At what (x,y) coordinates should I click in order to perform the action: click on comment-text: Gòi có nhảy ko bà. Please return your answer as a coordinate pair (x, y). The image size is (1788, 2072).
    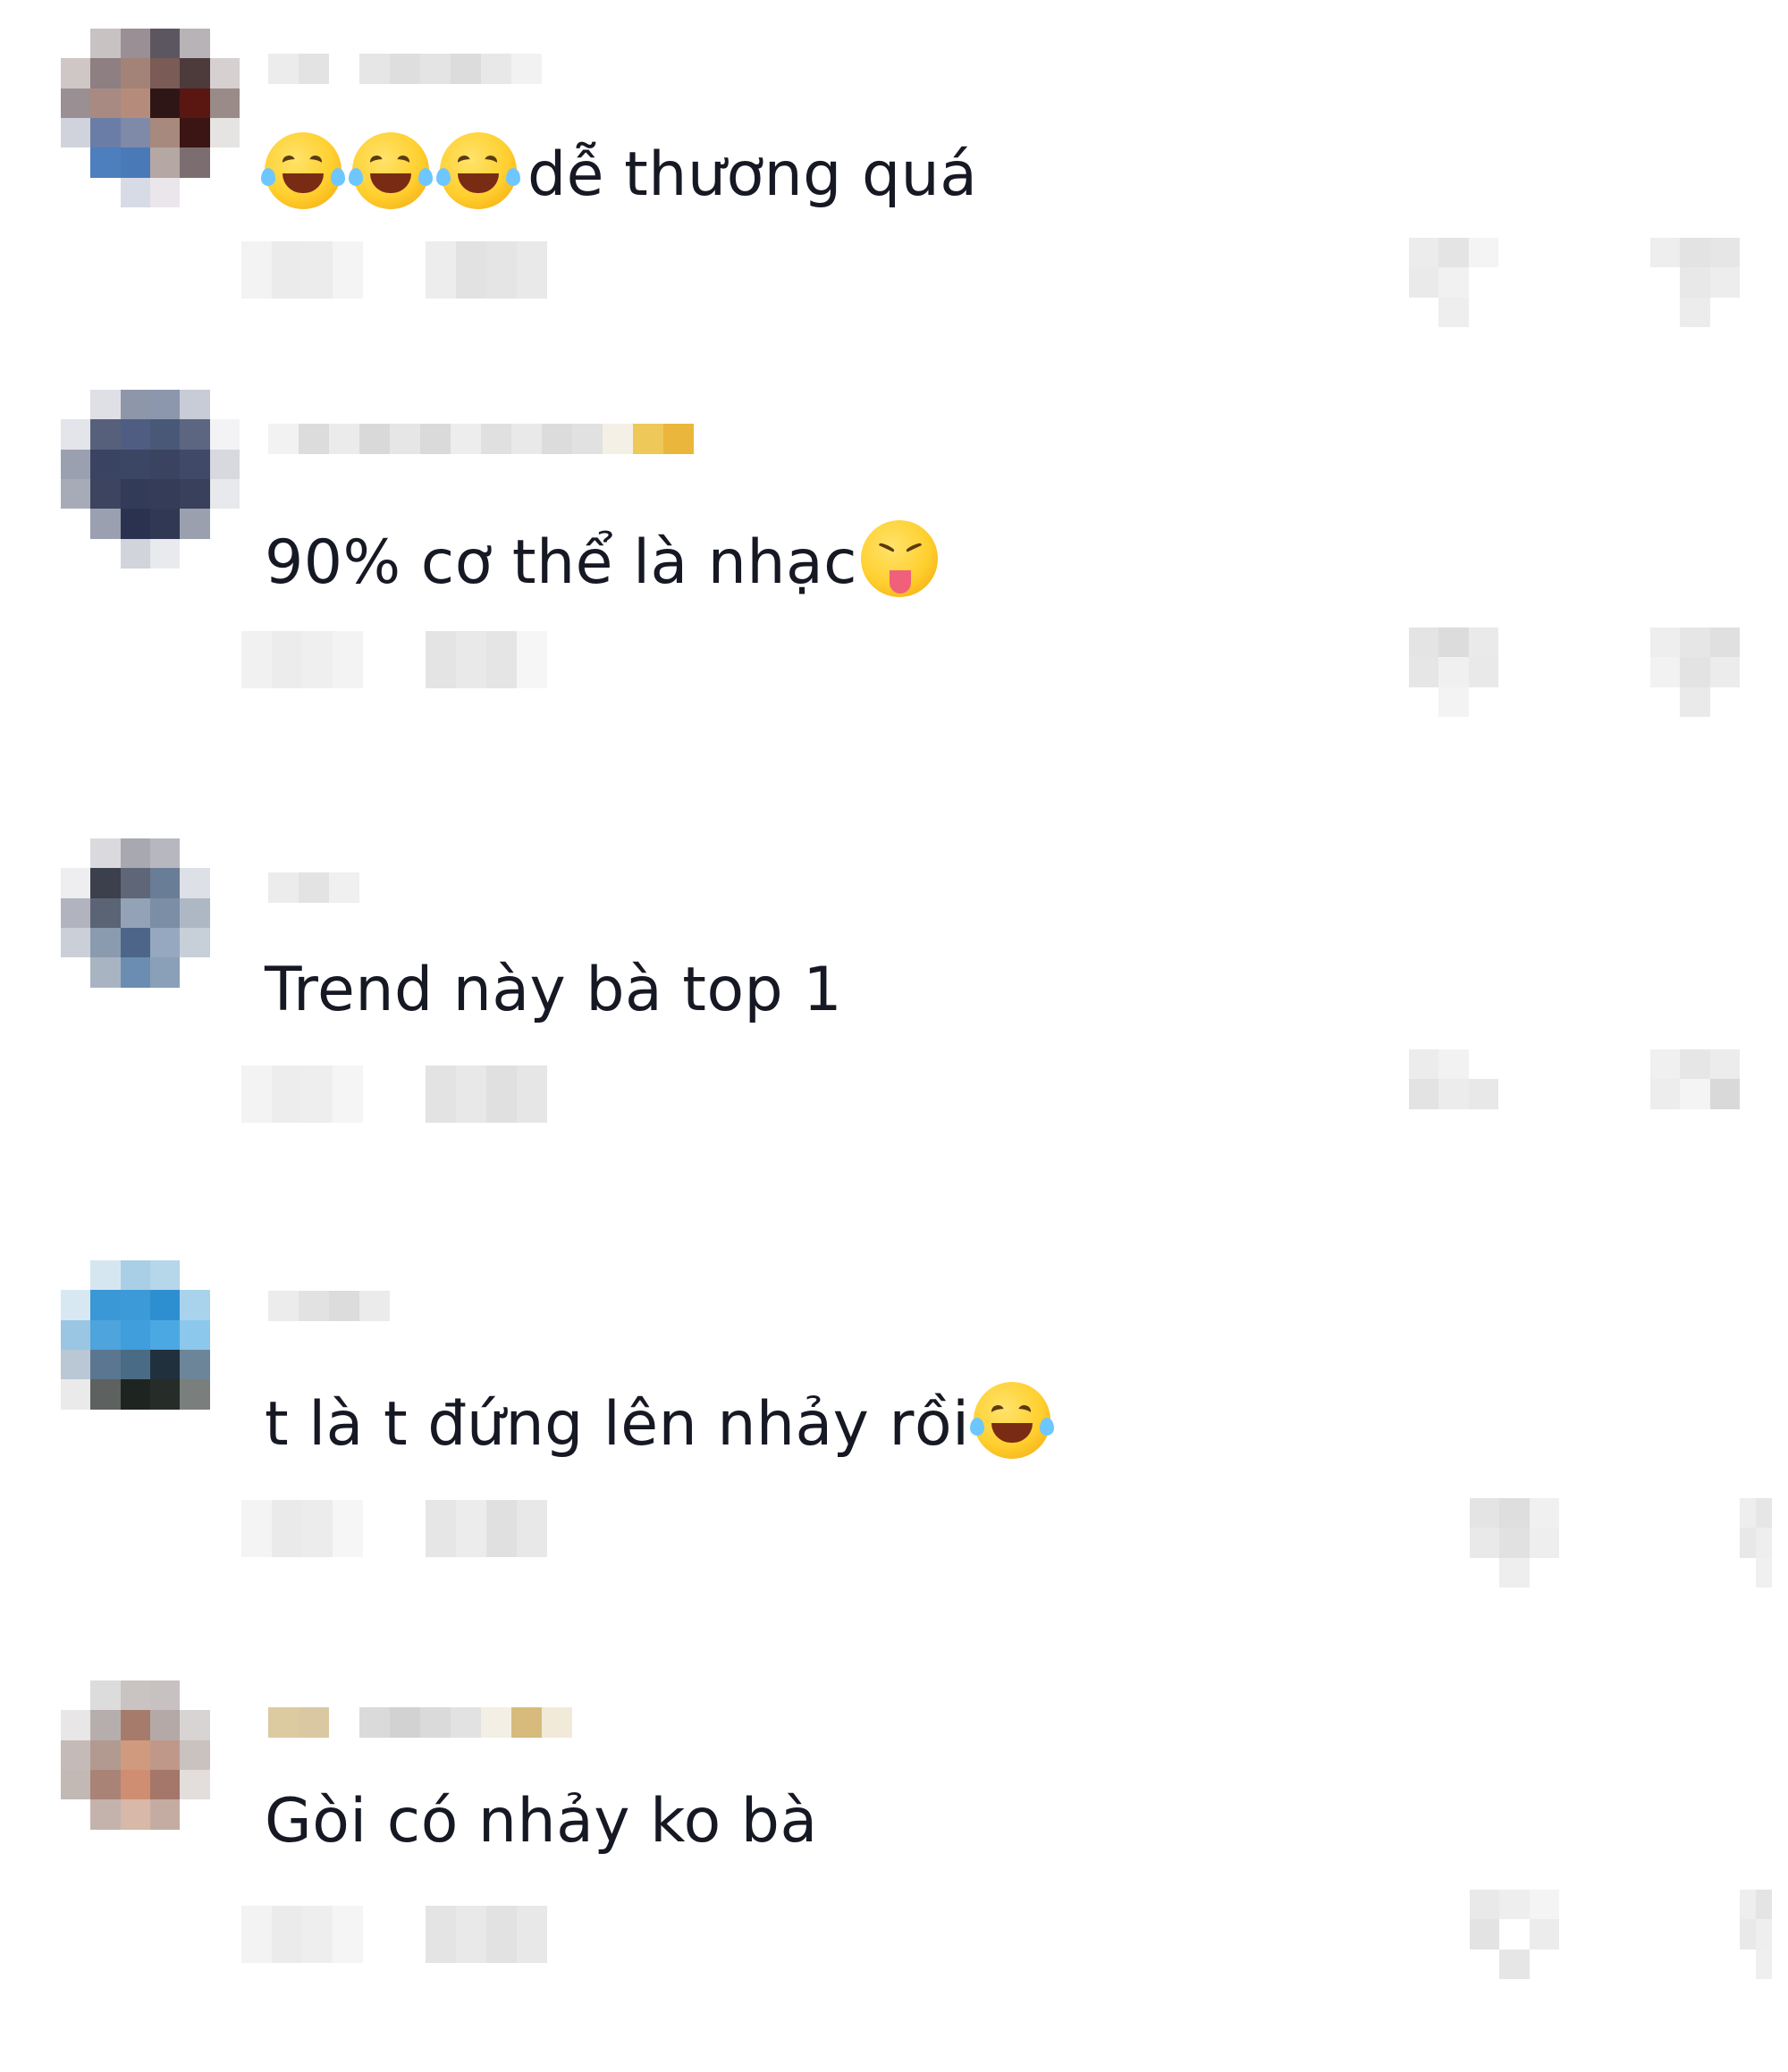
    Looking at the image, I should click on (541, 1822).